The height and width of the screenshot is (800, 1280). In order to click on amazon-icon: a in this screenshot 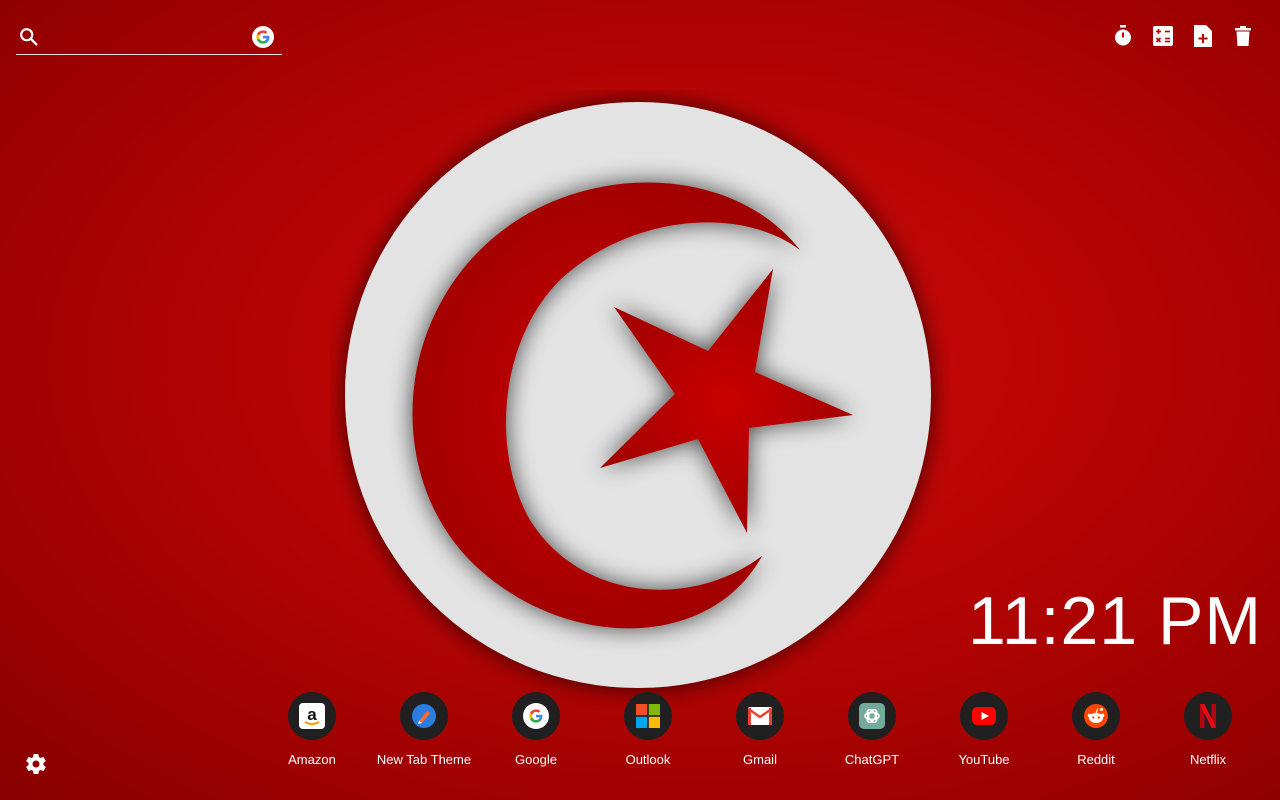, I will do `click(312, 716)`.